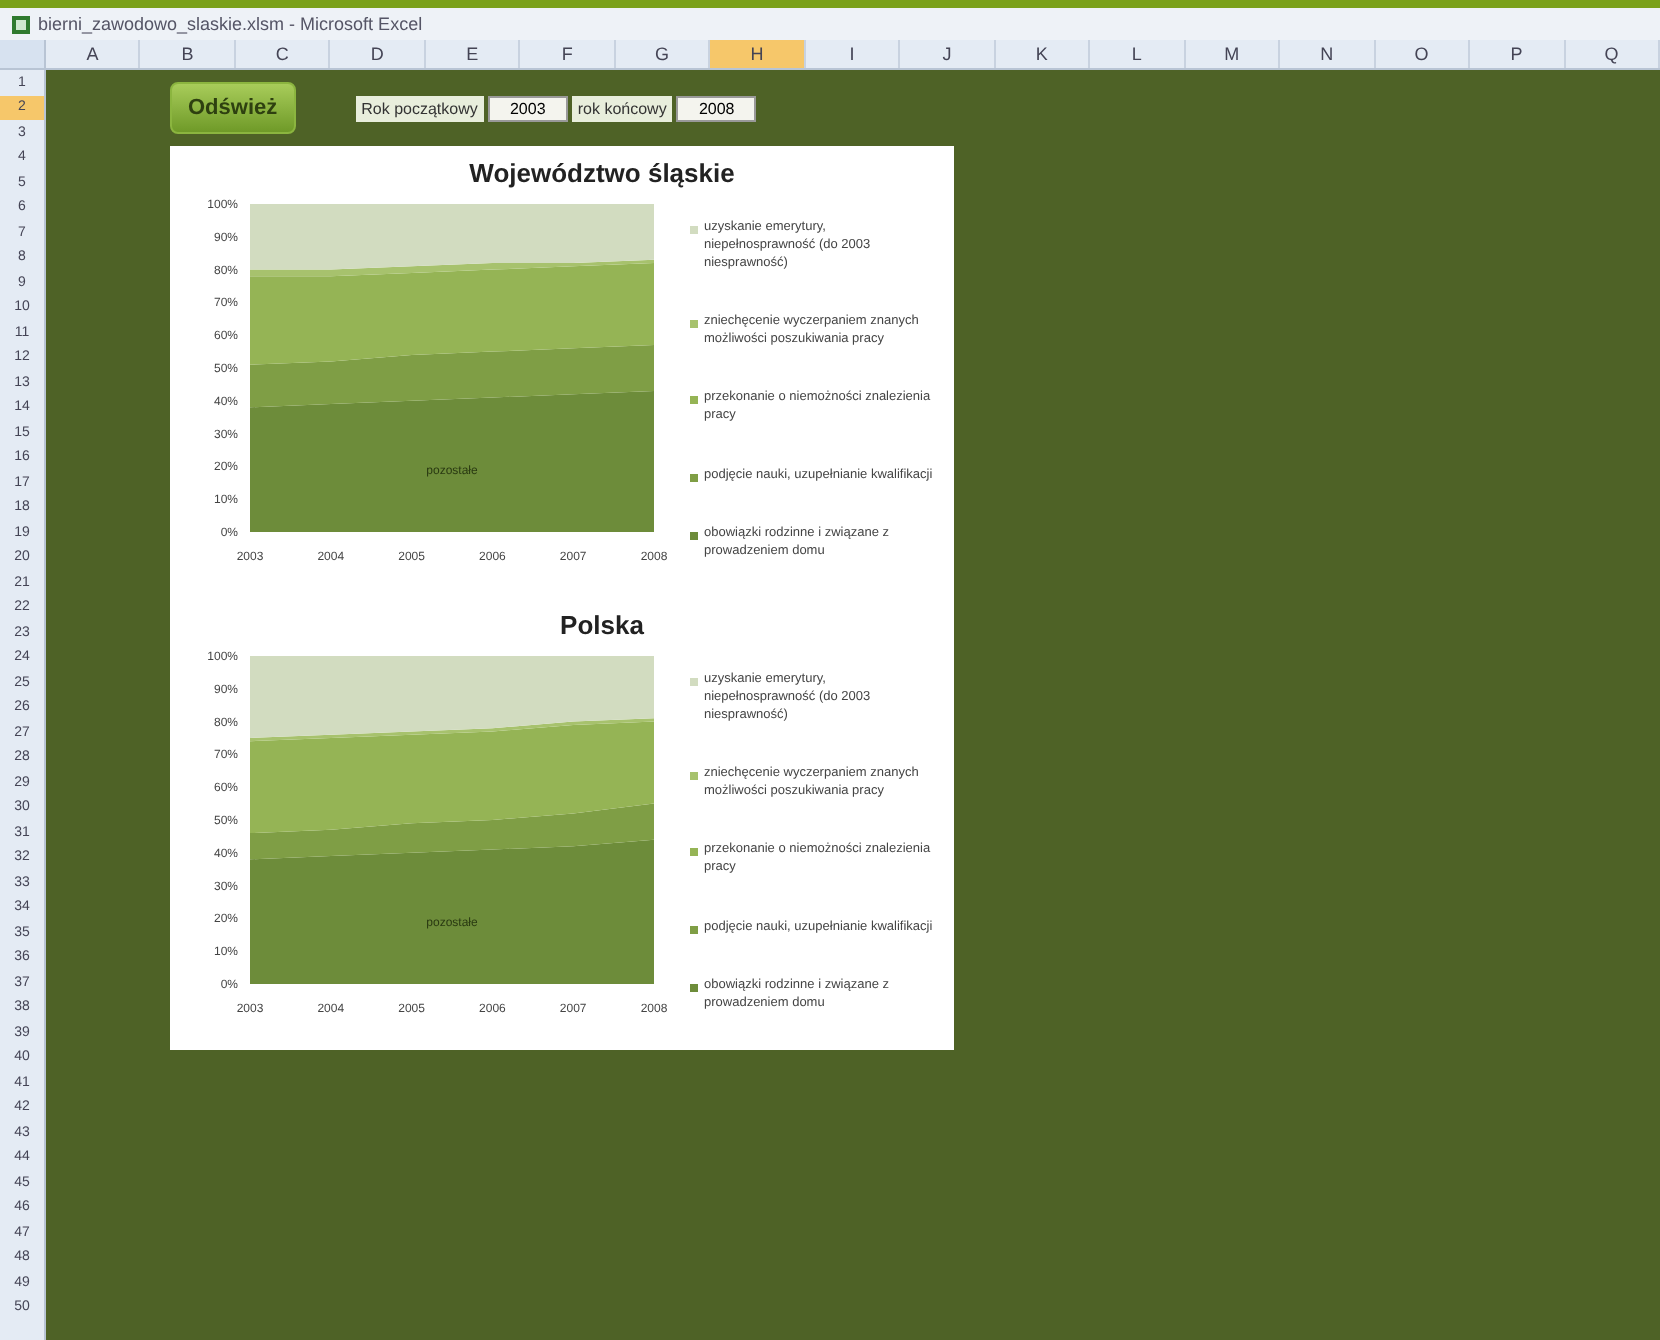 The height and width of the screenshot is (1340, 1660). I want to click on column-header: K, so click(1043, 54).